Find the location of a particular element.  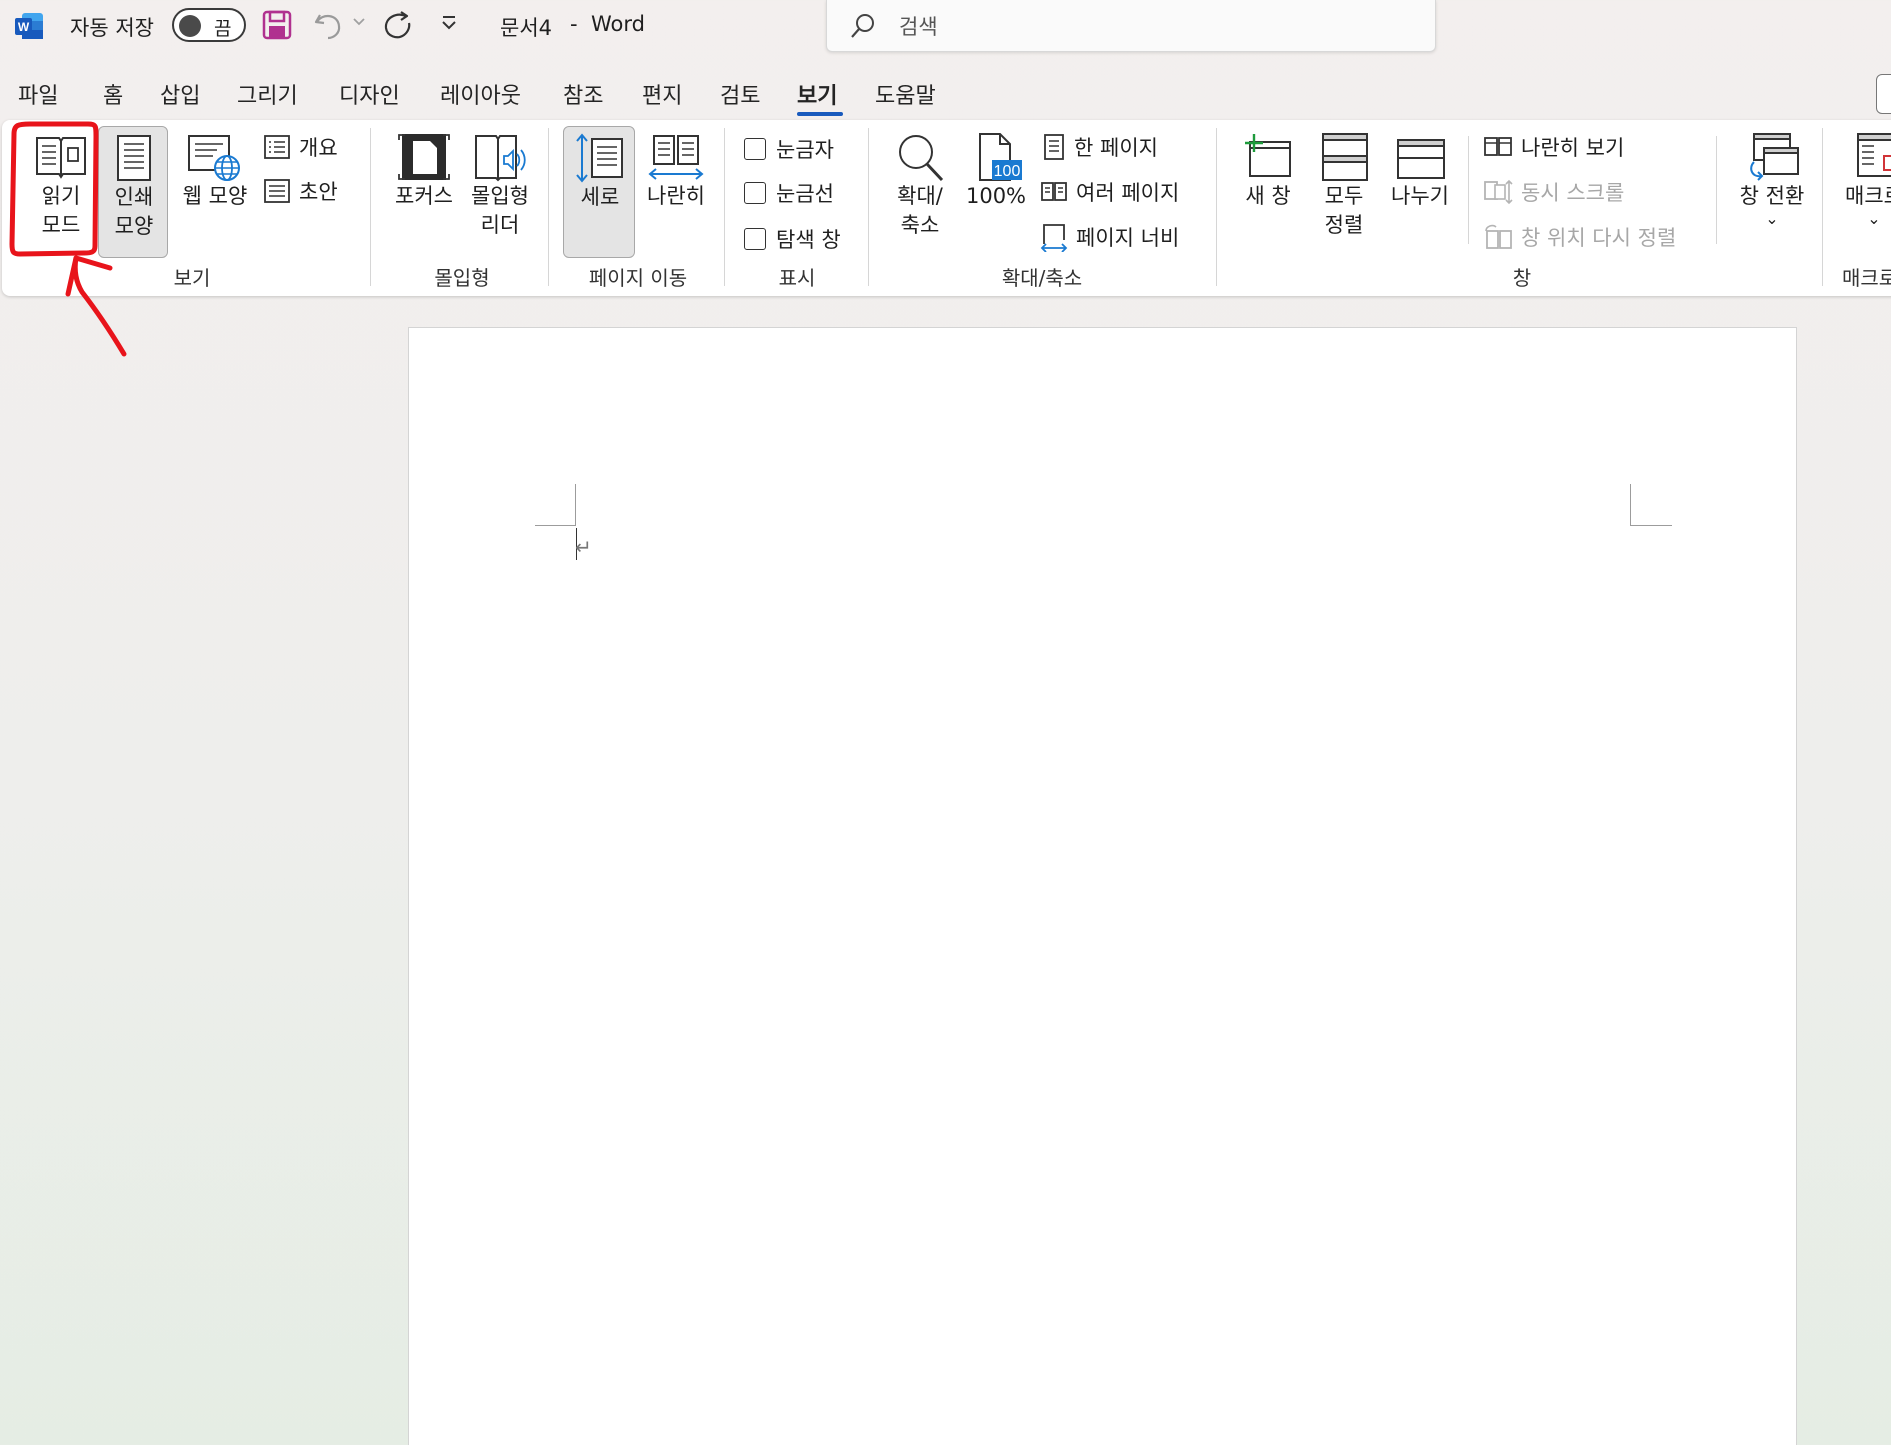

highlight-box is located at coordinates (54, 189).